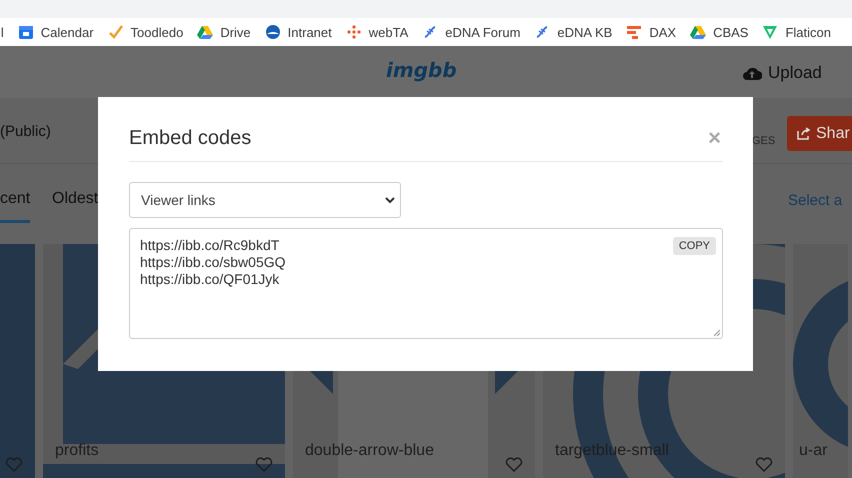 The height and width of the screenshot is (478, 852). What do you see at coordinates (265, 200) in the screenshot?
I see `format-select: Viewer links` at bounding box center [265, 200].